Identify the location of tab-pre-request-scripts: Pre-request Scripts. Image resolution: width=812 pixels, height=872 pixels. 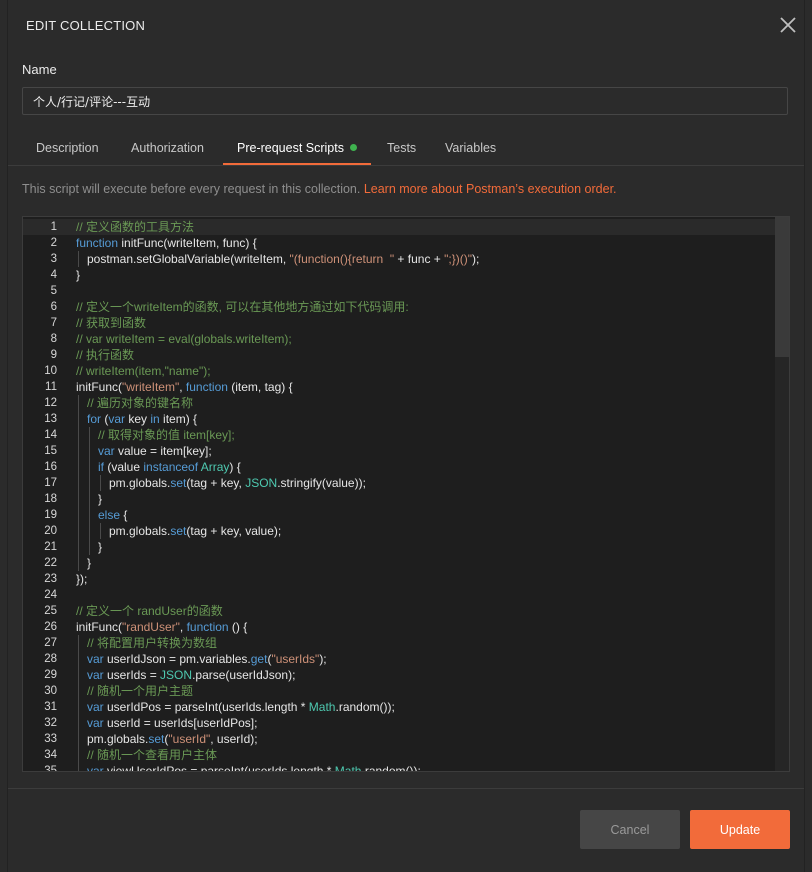
(297, 149).